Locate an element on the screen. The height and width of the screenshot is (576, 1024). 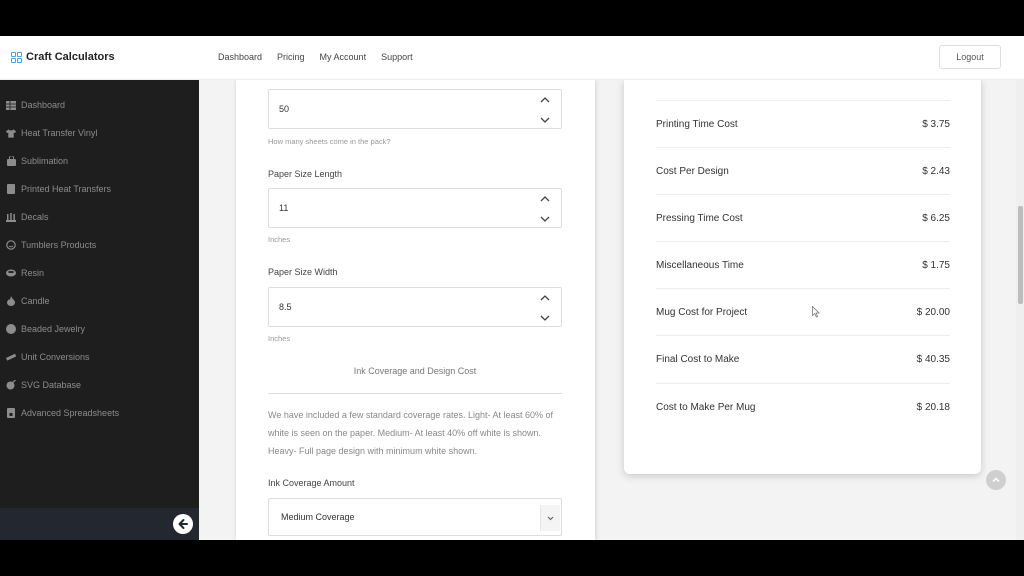
collapse-sidebar-button is located at coordinates (183, 524).